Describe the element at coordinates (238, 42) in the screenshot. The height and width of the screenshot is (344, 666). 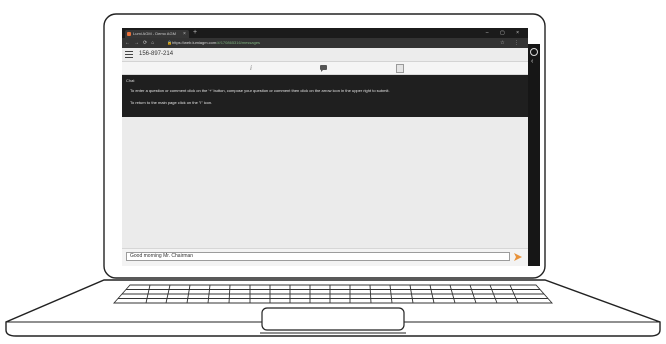
I see `url-path: /#/170865316/messages` at that location.